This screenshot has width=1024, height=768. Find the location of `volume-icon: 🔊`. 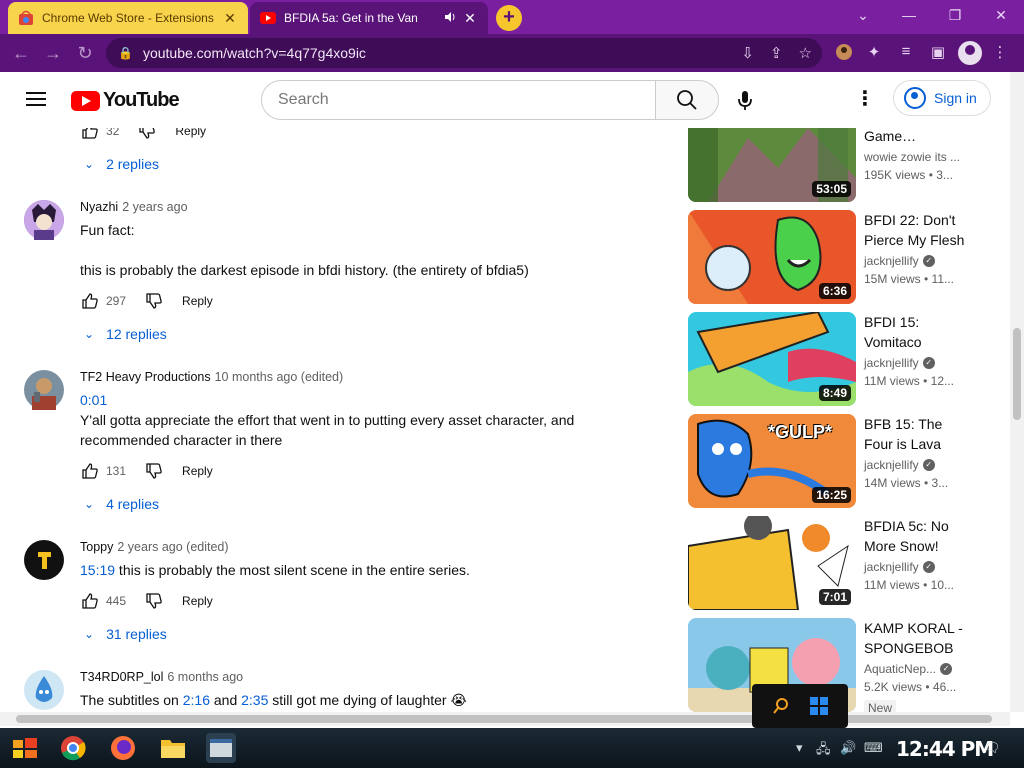

volume-icon: 🔊 is located at coordinates (848, 748).